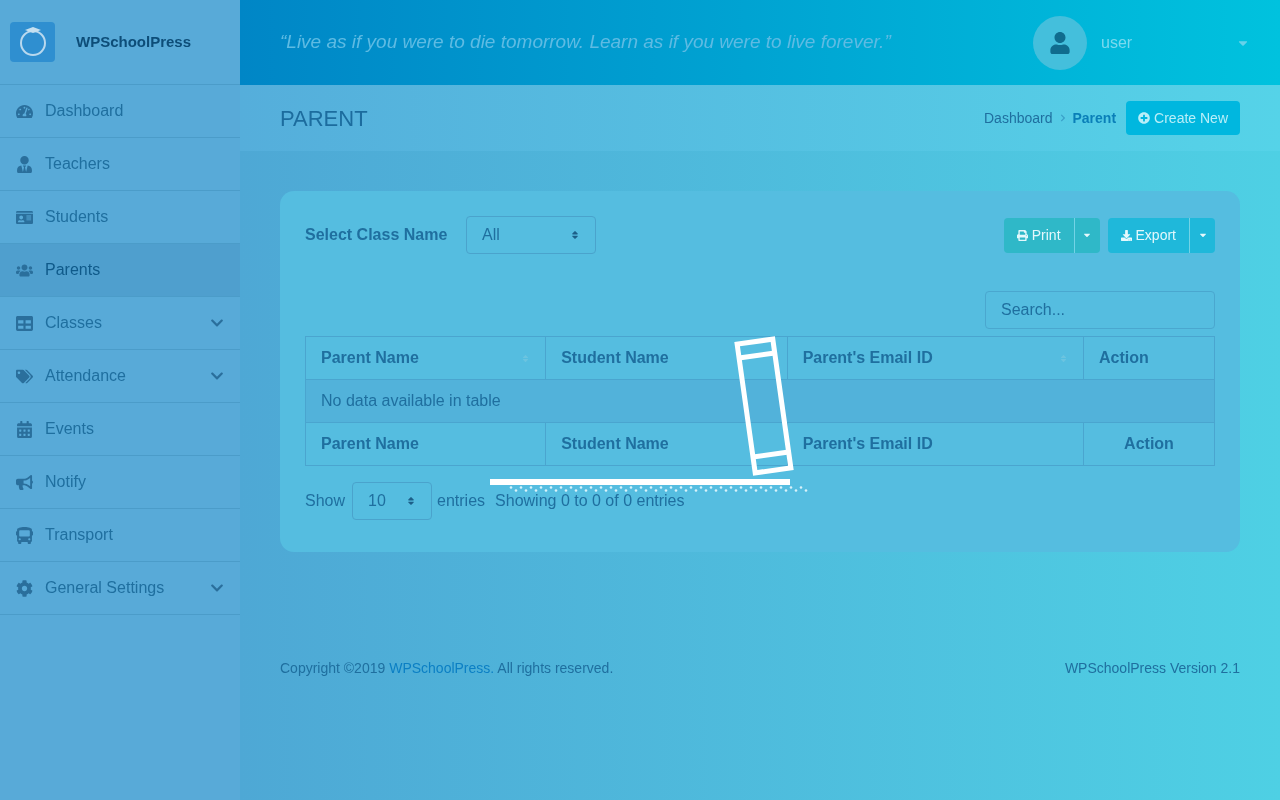 Image resolution: width=1280 pixels, height=800 pixels. What do you see at coordinates (120, 270) in the screenshot?
I see `sidebar-item: Parents` at bounding box center [120, 270].